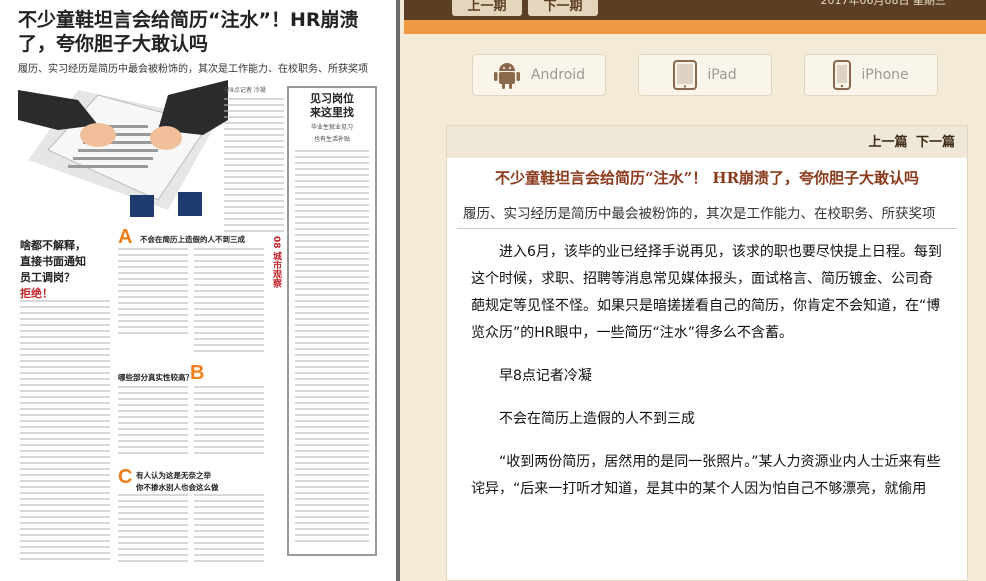 The image size is (986, 581). I want to click on prev-article-link: 上一篇, so click(887, 142).